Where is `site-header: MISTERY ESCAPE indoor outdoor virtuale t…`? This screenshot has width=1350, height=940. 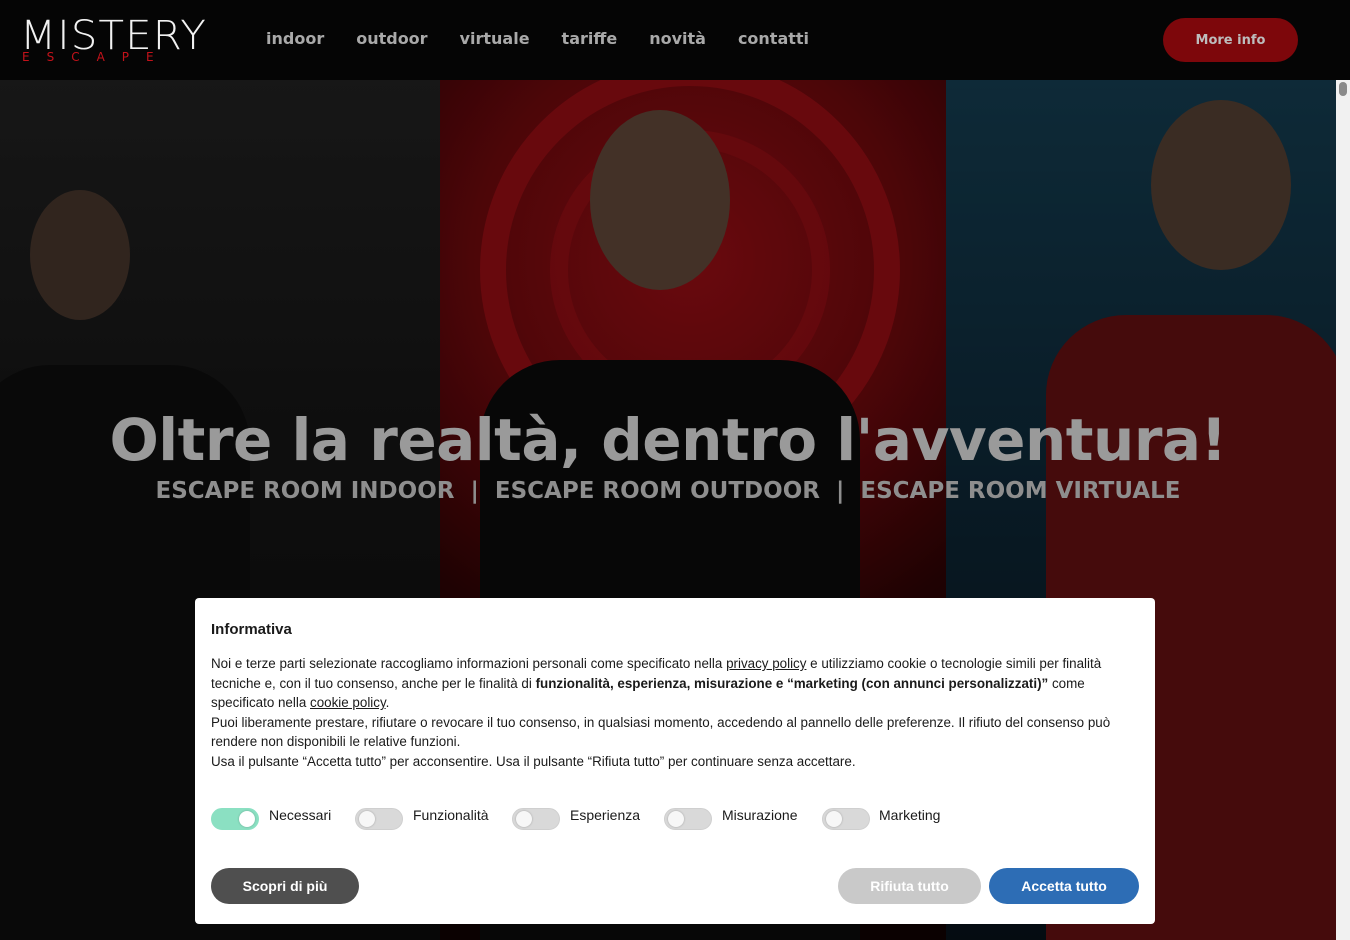
site-header: MISTERY ESCAPE indoor outdoor virtuale t… is located at coordinates (675, 40).